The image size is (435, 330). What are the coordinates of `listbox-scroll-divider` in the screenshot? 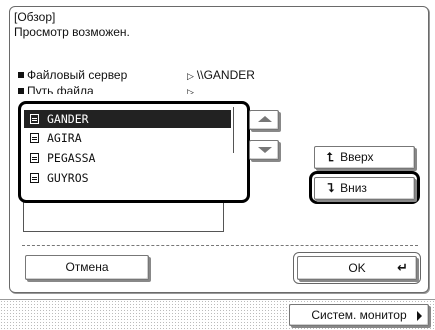 It's located at (233, 130).